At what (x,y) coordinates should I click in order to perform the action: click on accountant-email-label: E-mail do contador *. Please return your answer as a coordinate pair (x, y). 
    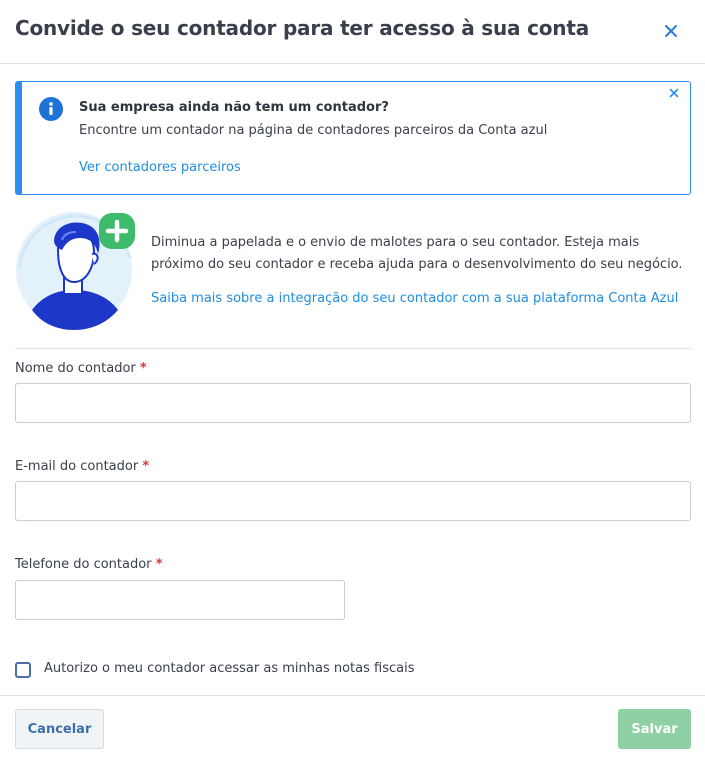
    Looking at the image, I should click on (82, 466).